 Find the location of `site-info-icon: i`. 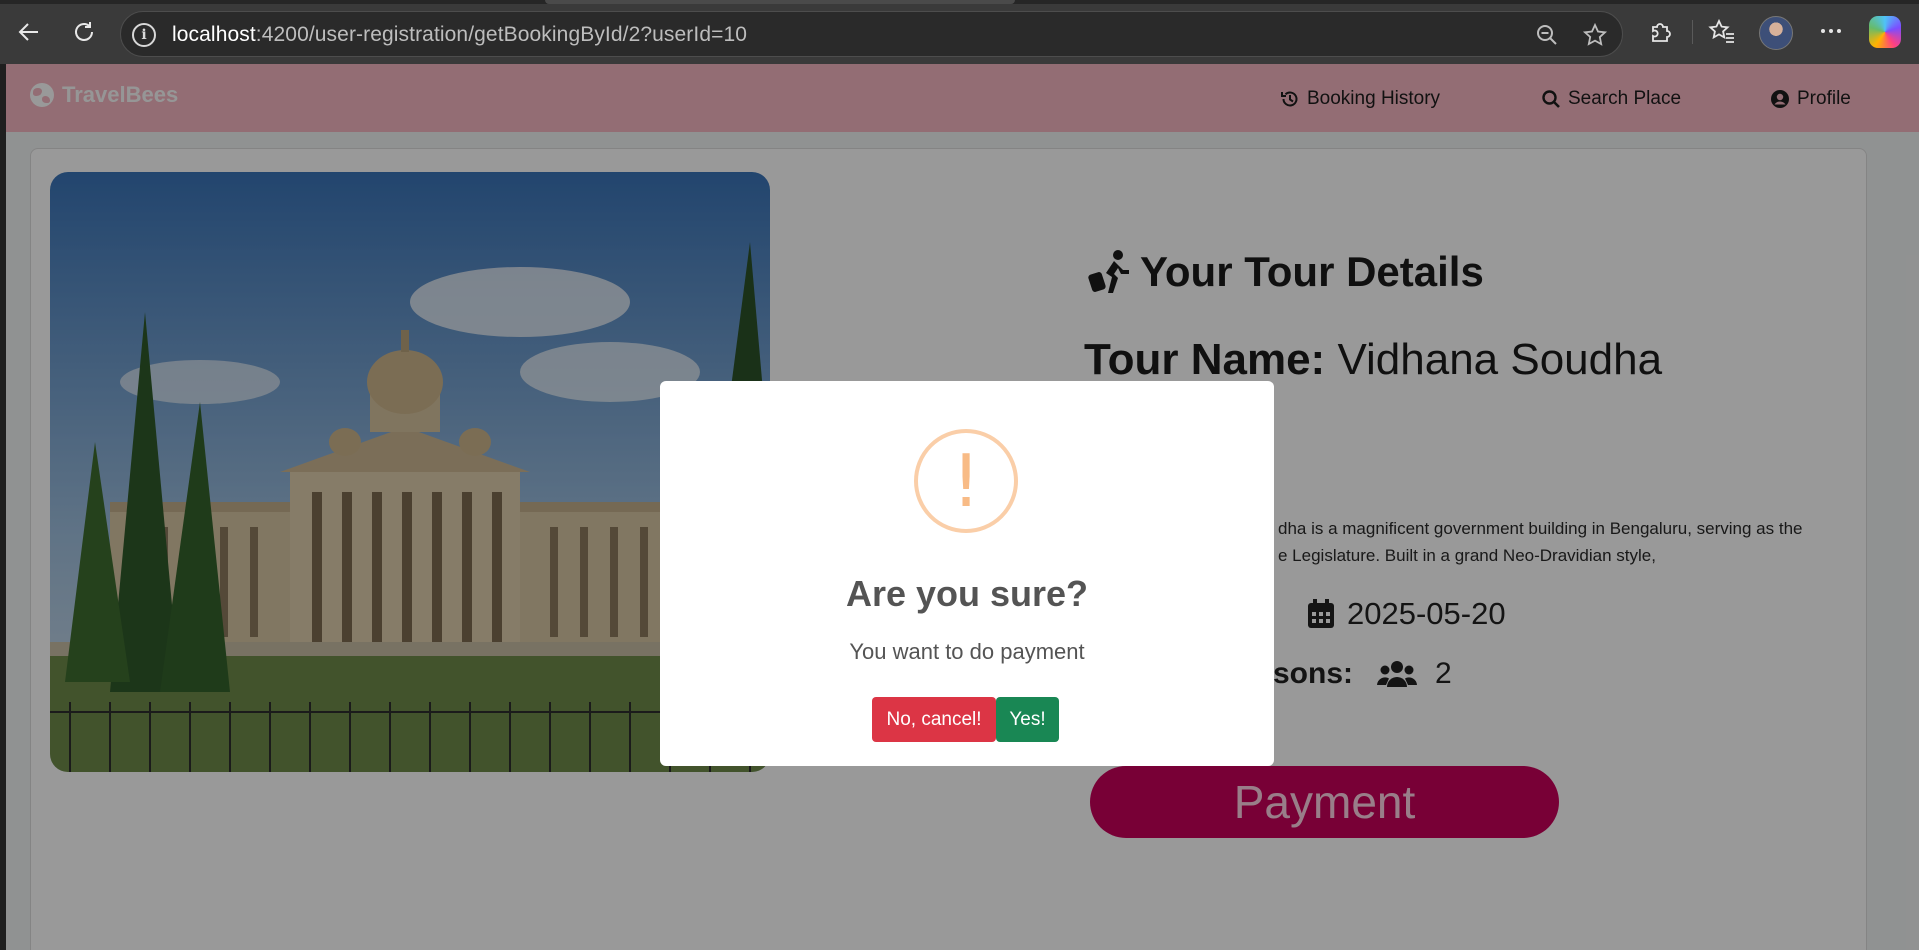

site-info-icon: i is located at coordinates (144, 35).